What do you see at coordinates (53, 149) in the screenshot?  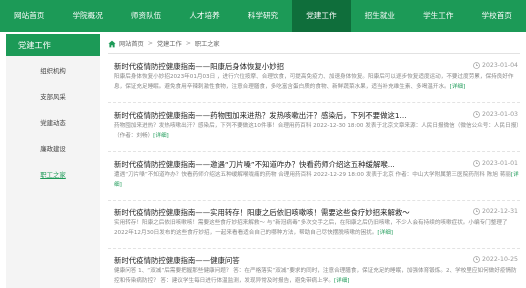 I see `sidebar-item-integrity: 廉政建设` at bounding box center [53, 149].